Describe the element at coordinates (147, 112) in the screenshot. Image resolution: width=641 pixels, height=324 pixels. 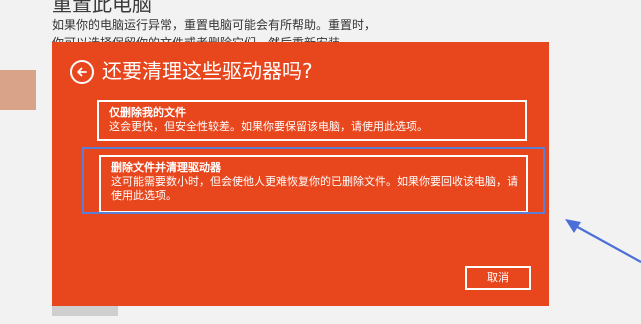
I see `option-title: 仅删除我的文件` at that location.